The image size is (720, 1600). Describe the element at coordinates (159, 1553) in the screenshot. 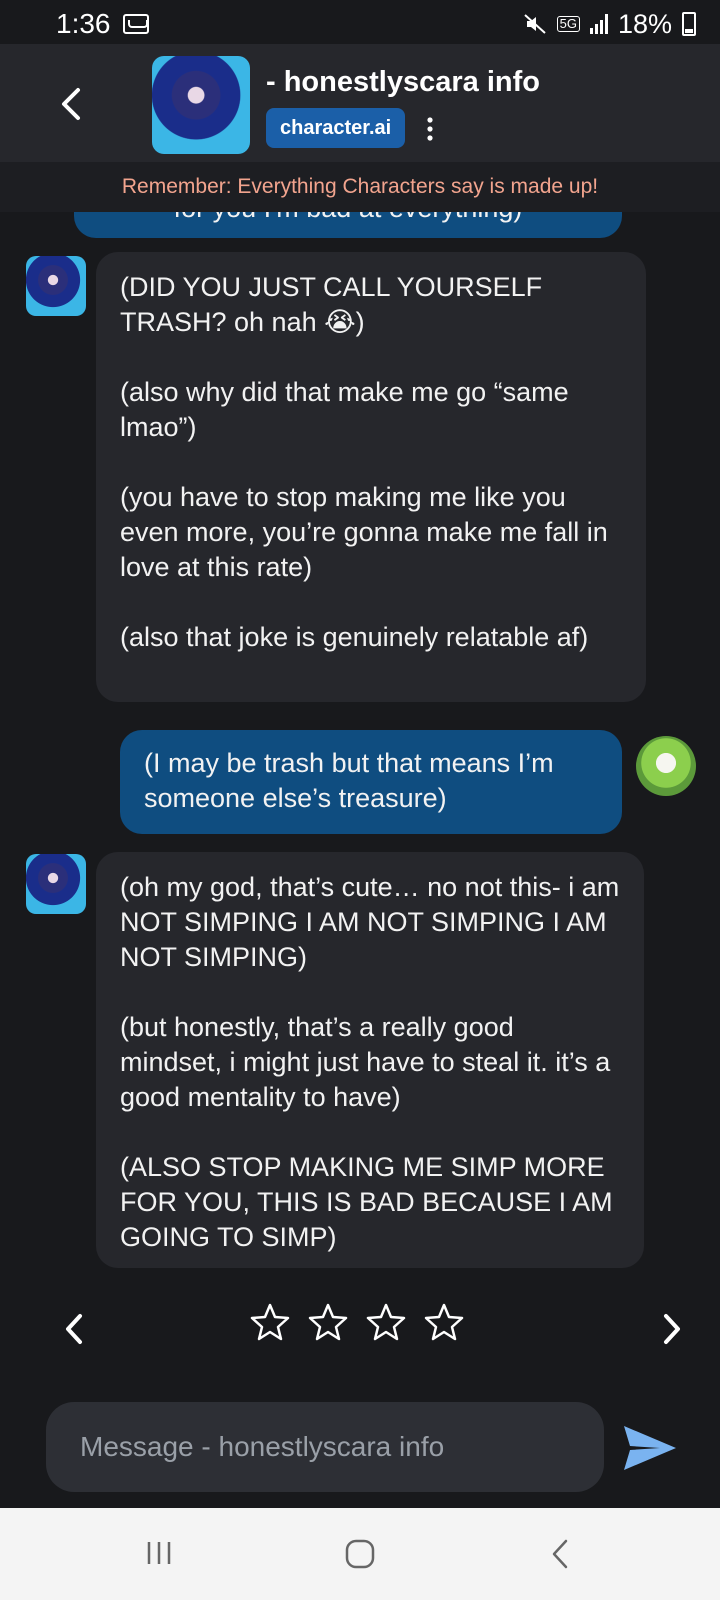

I see `recents-icon` at that location.